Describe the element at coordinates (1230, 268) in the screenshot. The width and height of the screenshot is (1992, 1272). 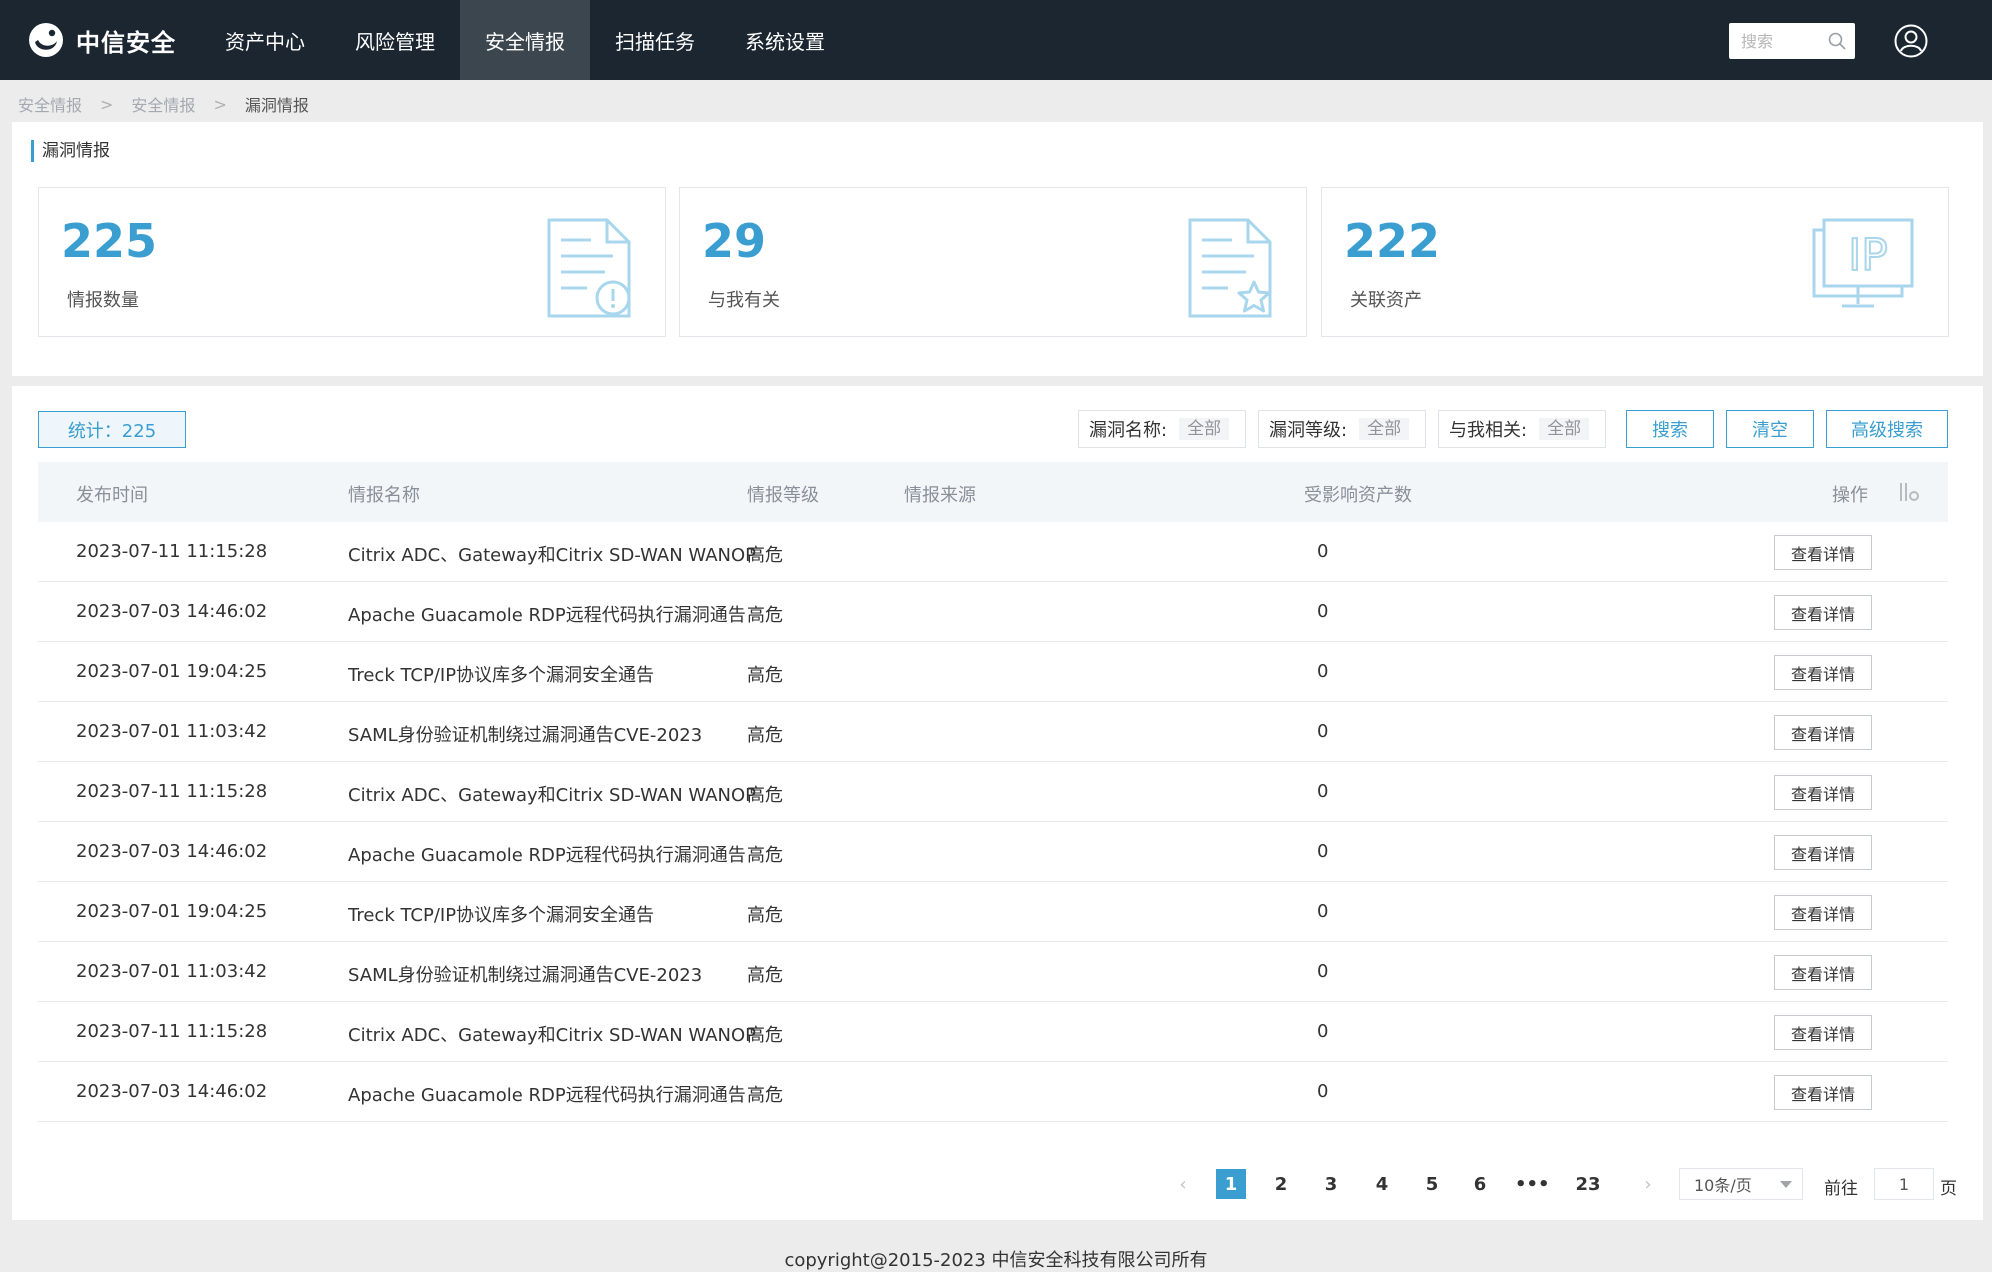
I see `document-star-icon` at that location.